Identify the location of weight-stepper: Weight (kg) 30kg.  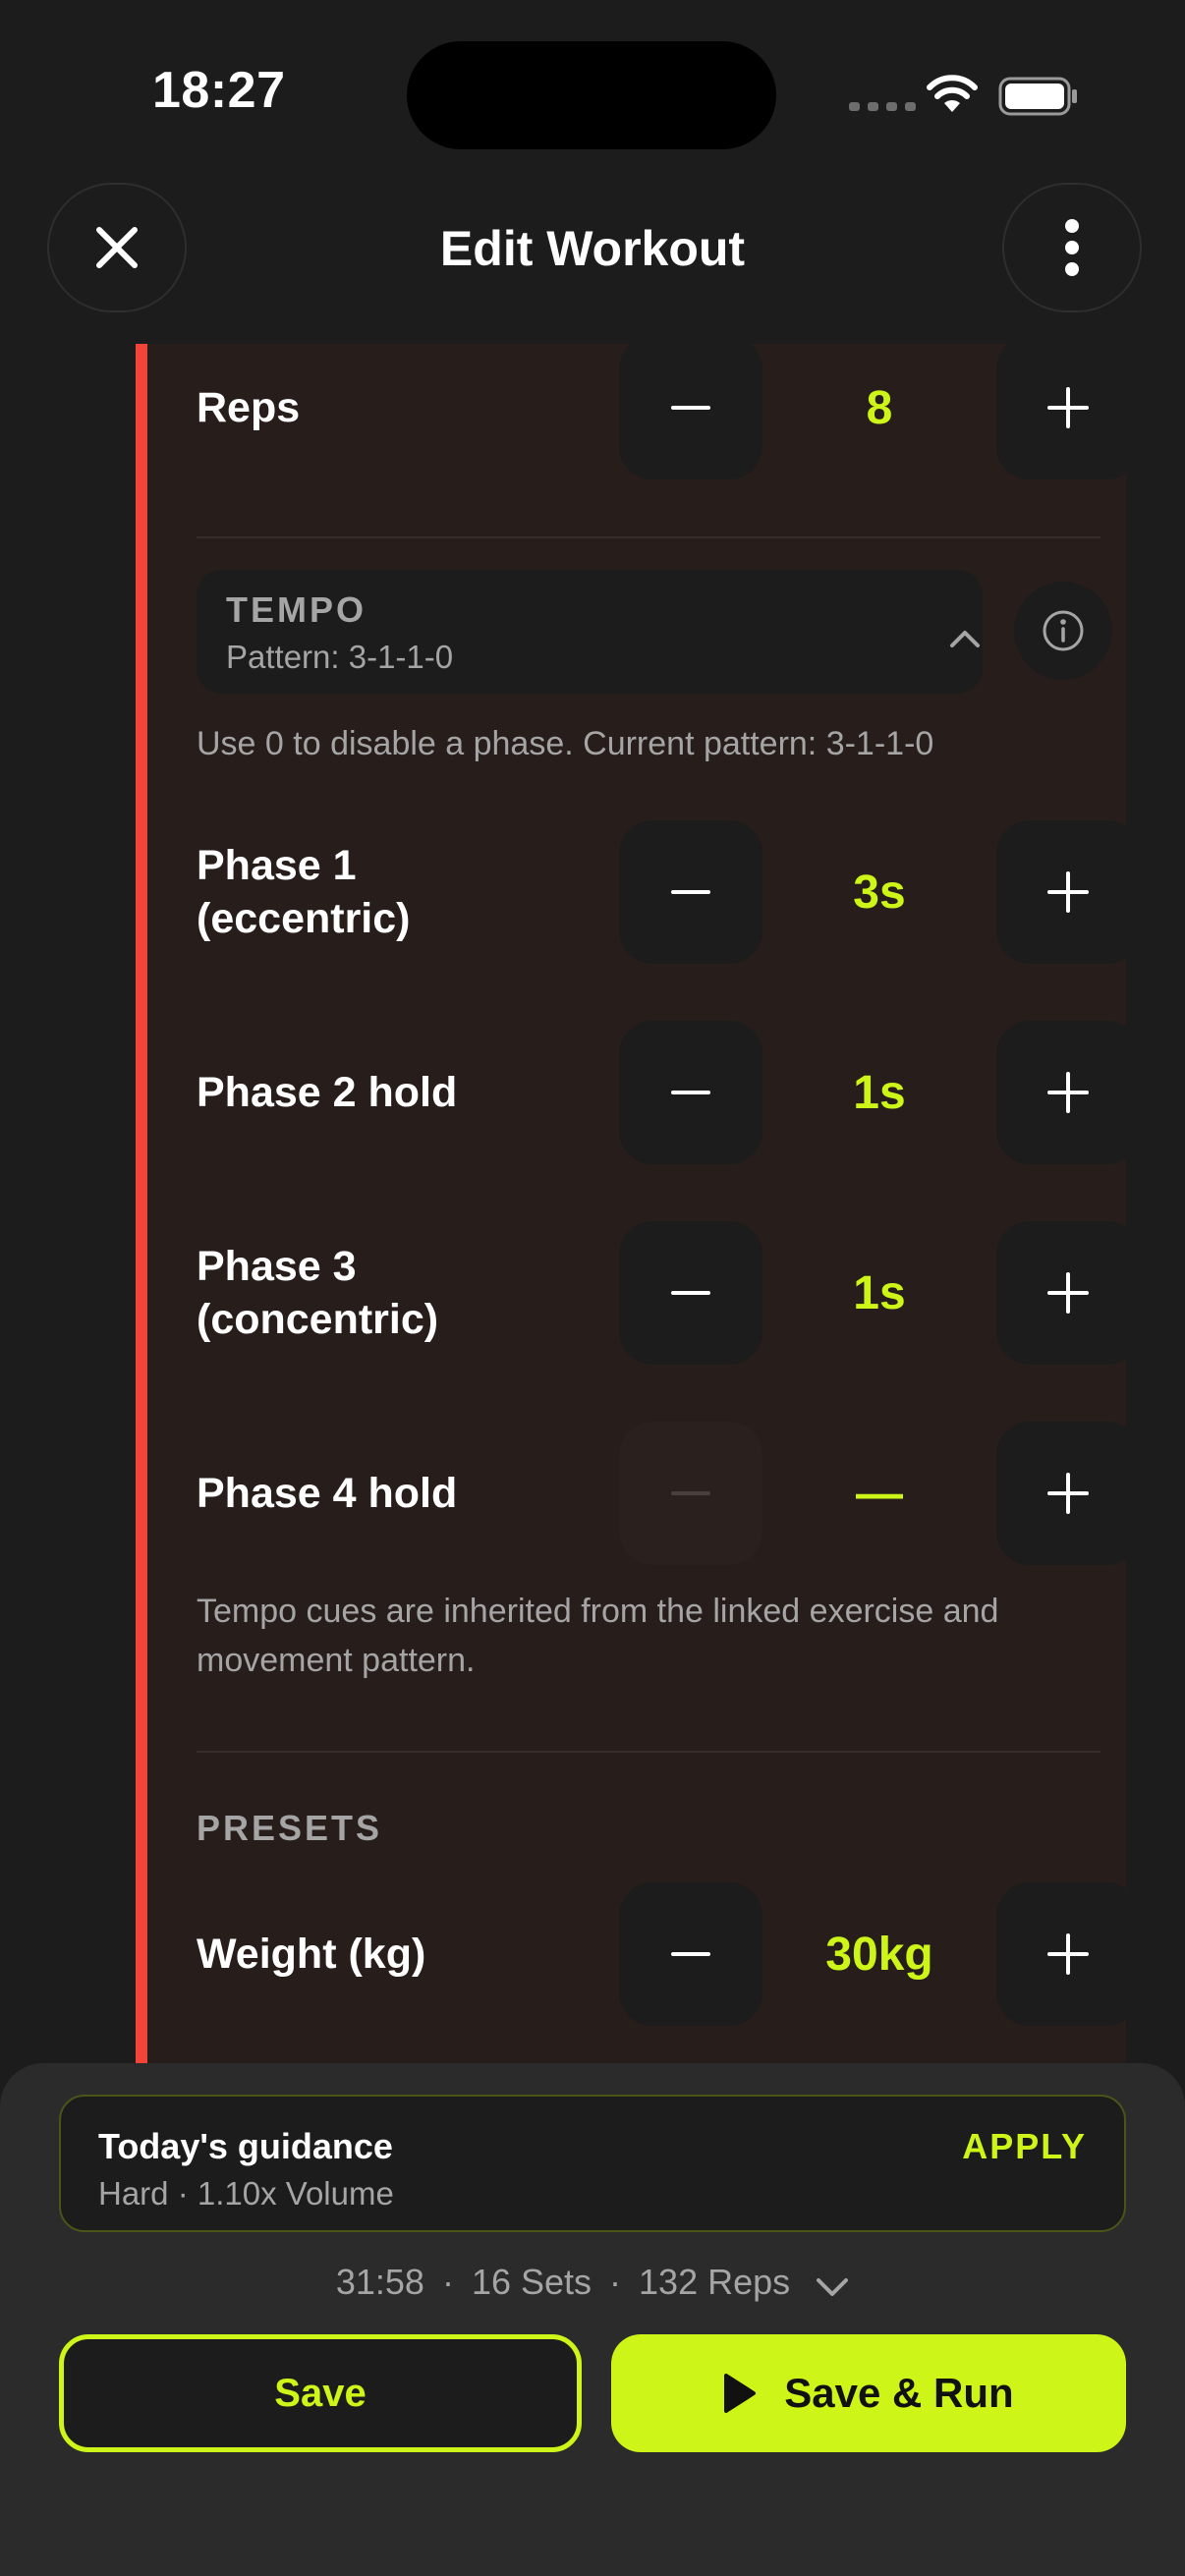
(668, 1954).